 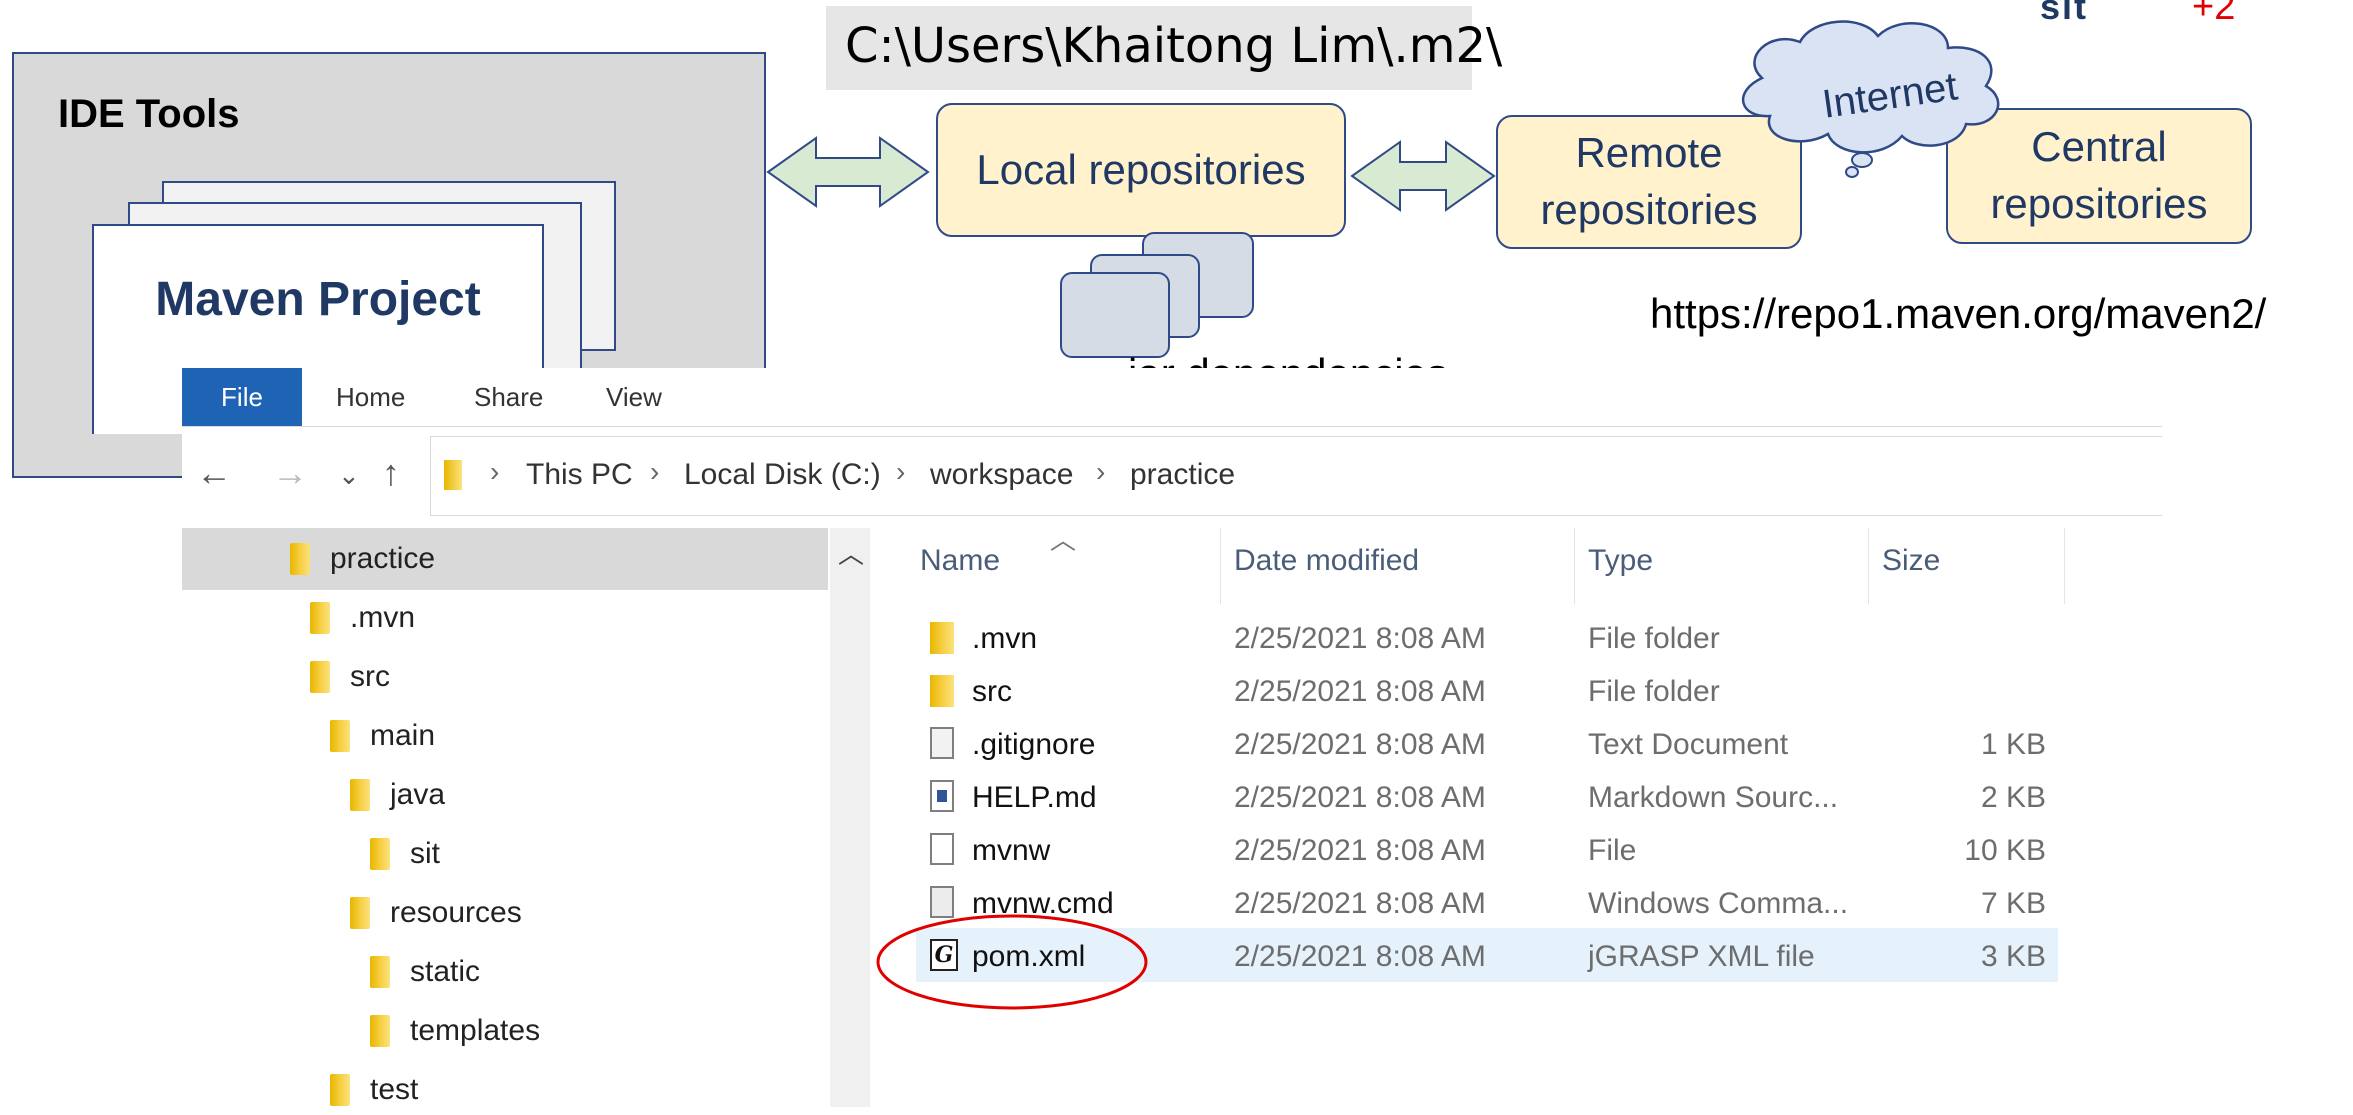 What do you see at coordinates (1852, 172) in the screenshot?
I see `cloud-bubble-small` at bounding box center [1852, 172].